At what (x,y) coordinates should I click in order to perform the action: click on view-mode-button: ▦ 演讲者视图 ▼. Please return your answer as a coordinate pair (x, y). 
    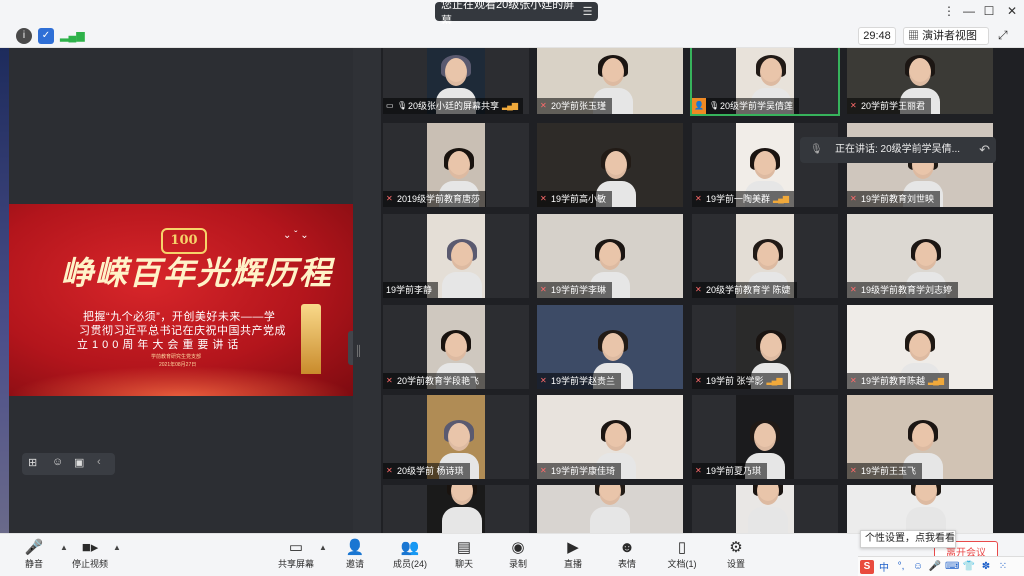
    Looking at the image, I should click on (946, 42).